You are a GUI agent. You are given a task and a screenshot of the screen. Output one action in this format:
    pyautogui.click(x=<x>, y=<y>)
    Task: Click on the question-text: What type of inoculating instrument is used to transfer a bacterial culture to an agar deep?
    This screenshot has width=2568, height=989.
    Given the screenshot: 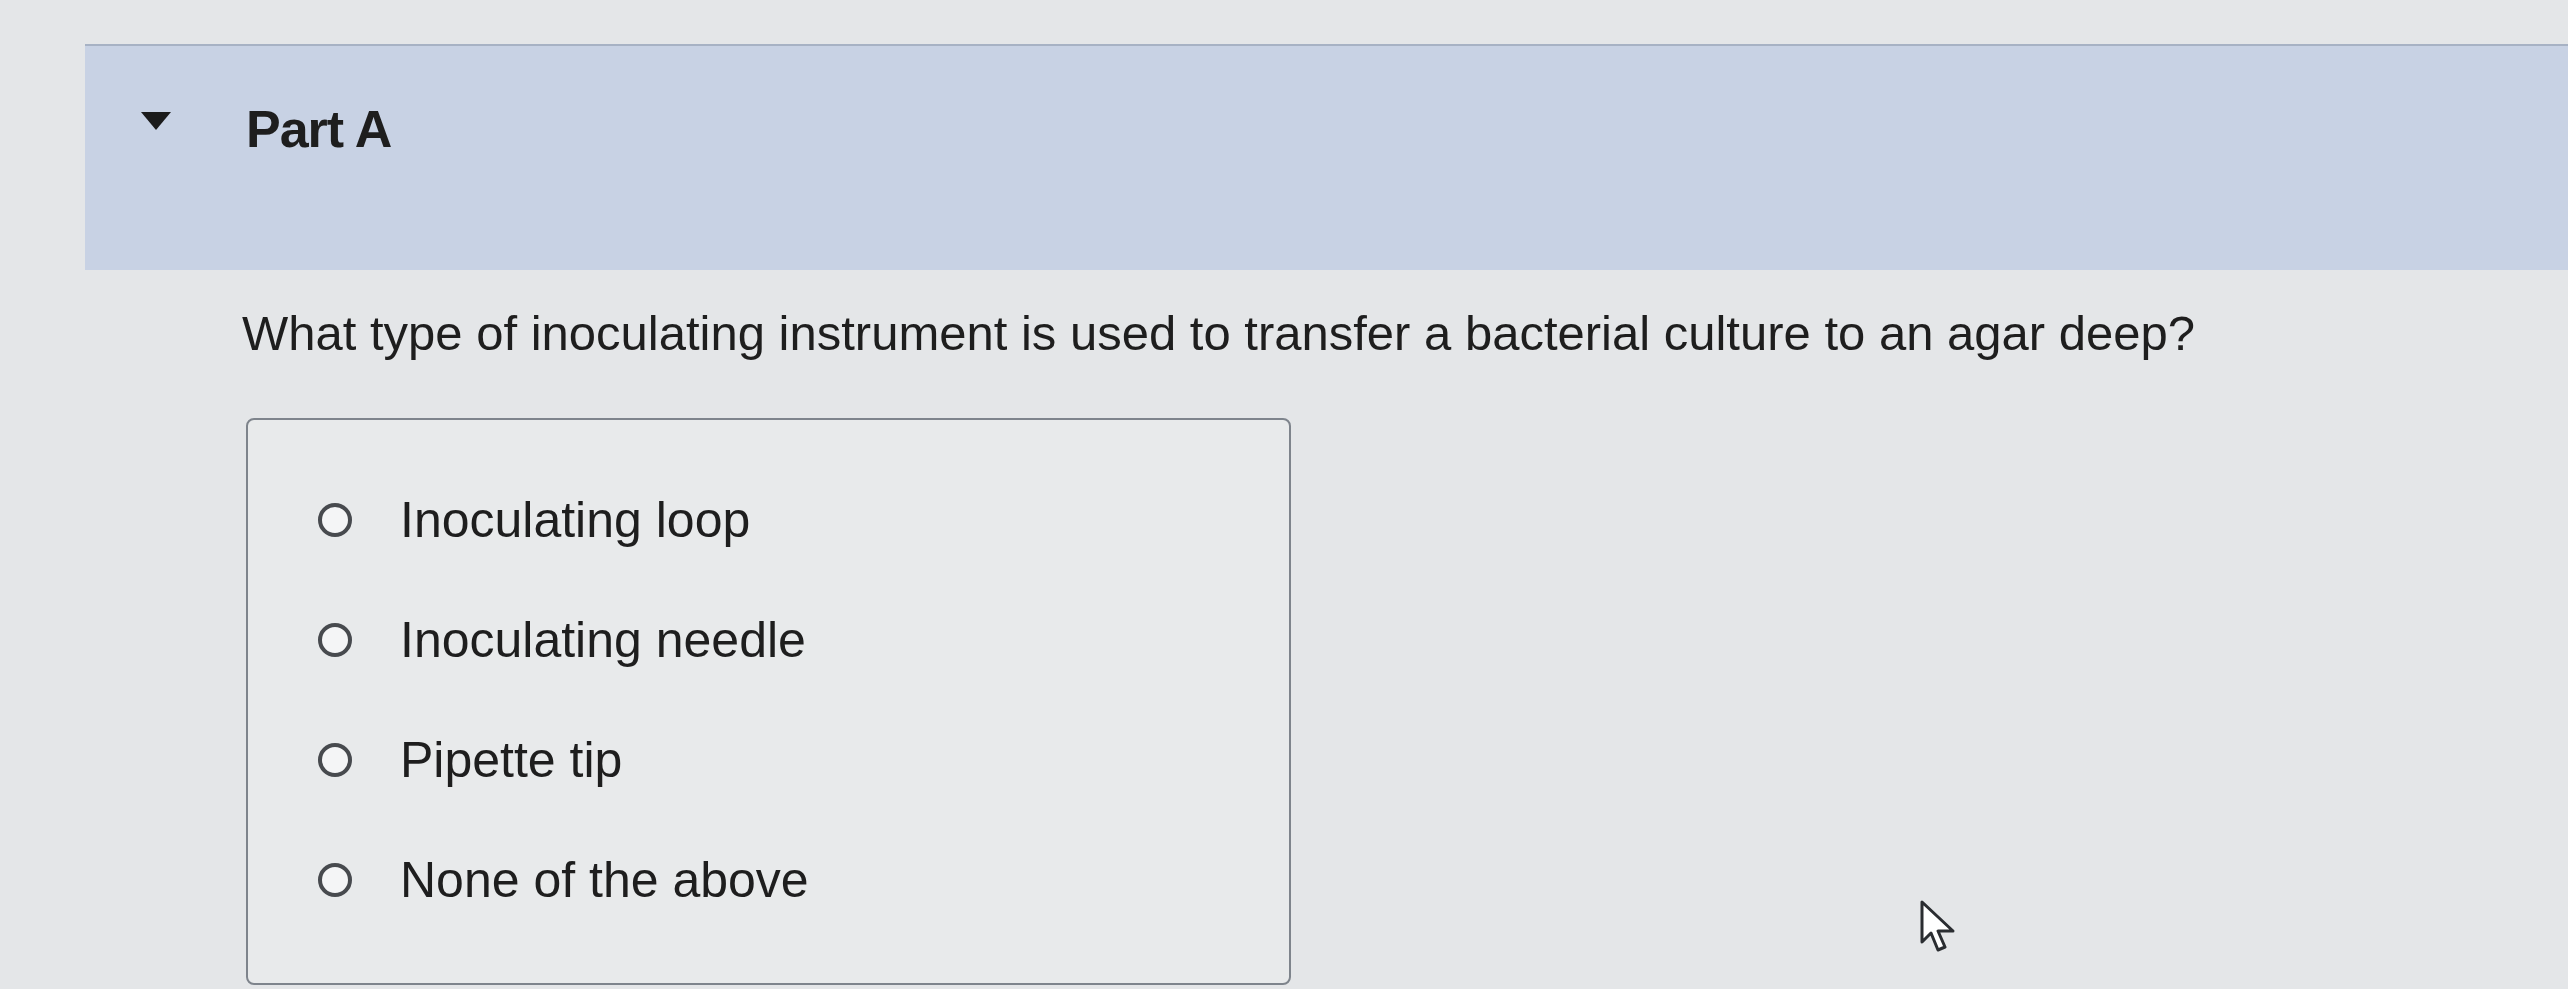 What is the action you would take?
    pyautogui.click(x=1218, y=333)
    